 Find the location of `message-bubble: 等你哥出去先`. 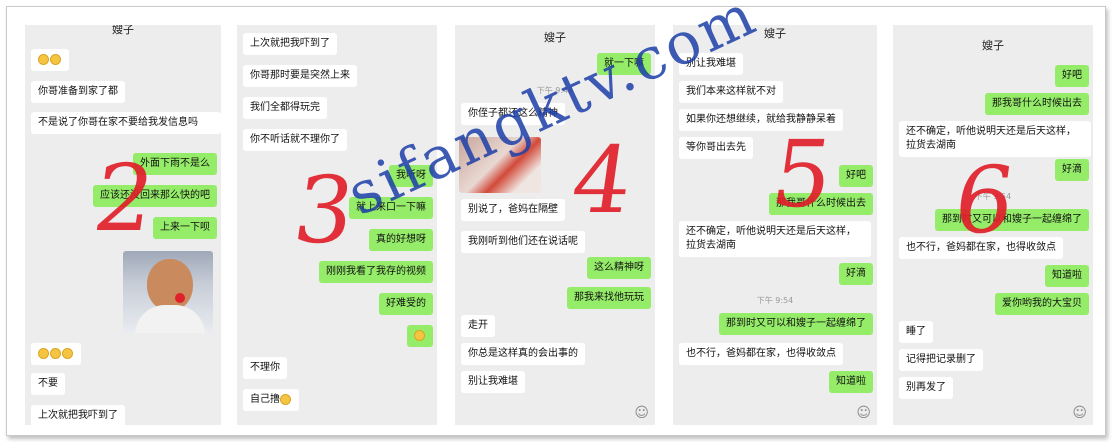

message-bubble: 等你哥出去先 is located at coordinates (716, 148).